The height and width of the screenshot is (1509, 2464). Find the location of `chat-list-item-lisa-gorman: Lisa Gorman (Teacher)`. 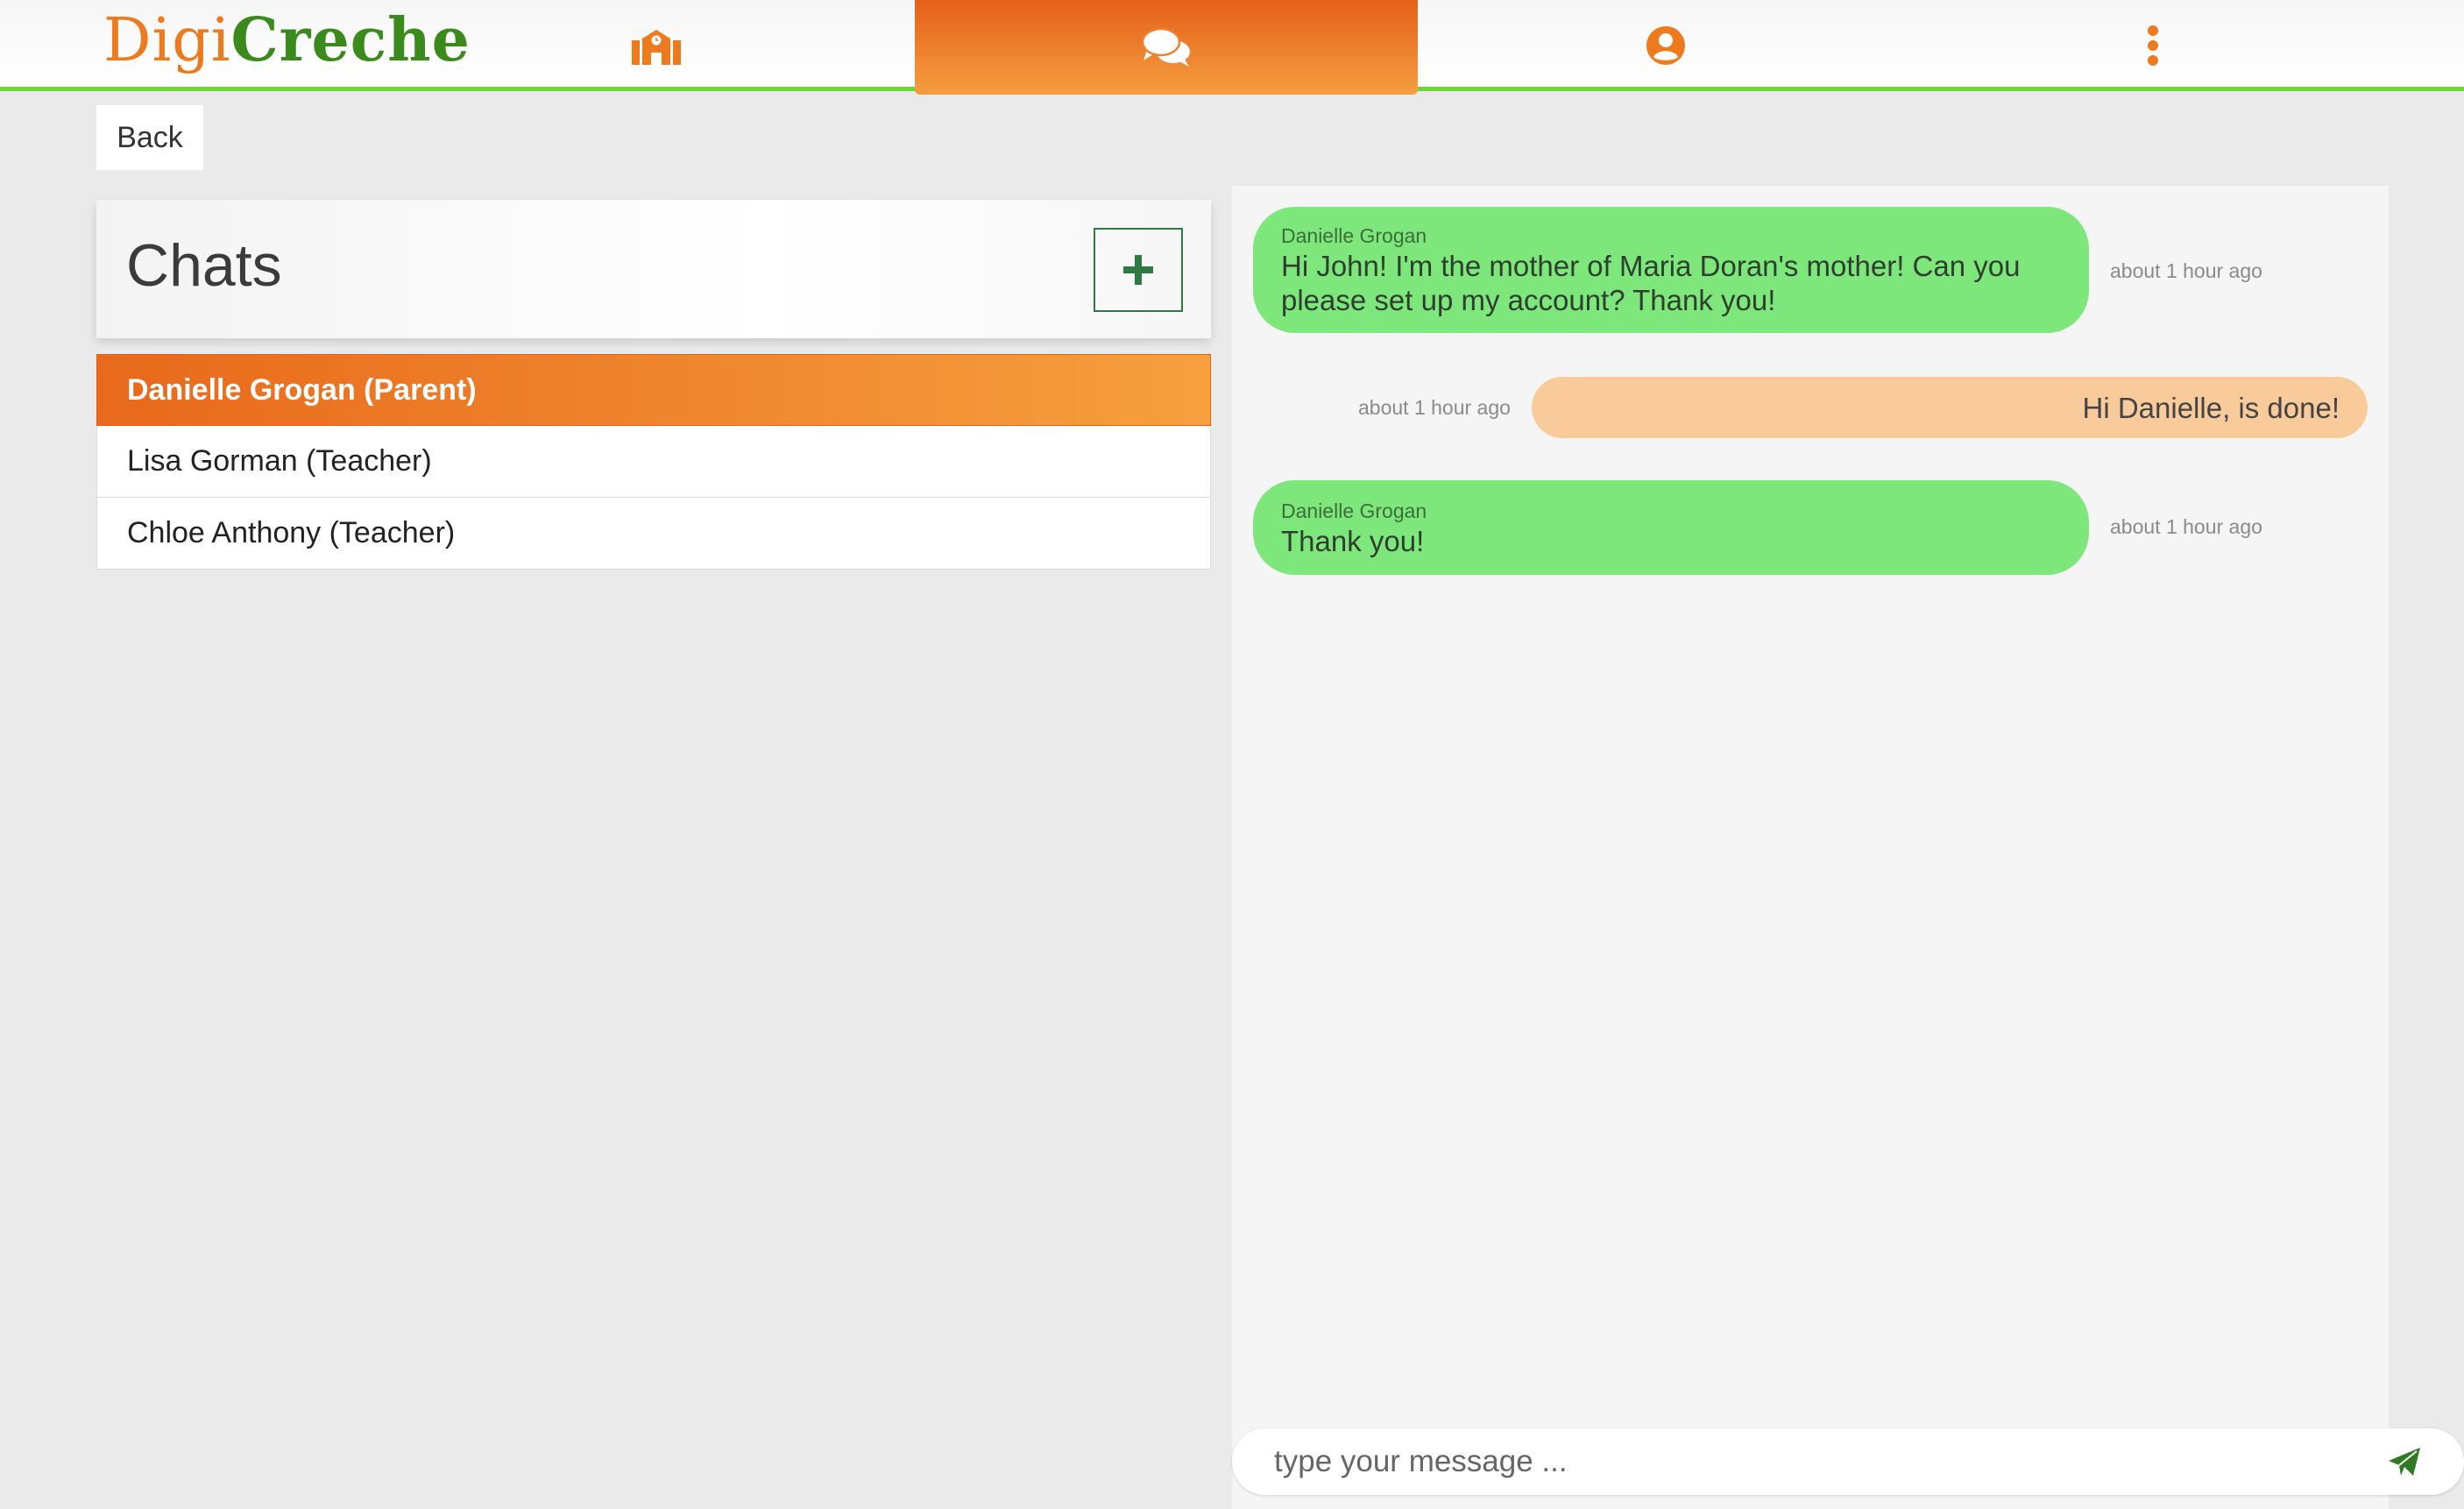

chat-list-item-lisa-gorman: Lisa Gorman (Teacher) is located at coordinates (653, 462).